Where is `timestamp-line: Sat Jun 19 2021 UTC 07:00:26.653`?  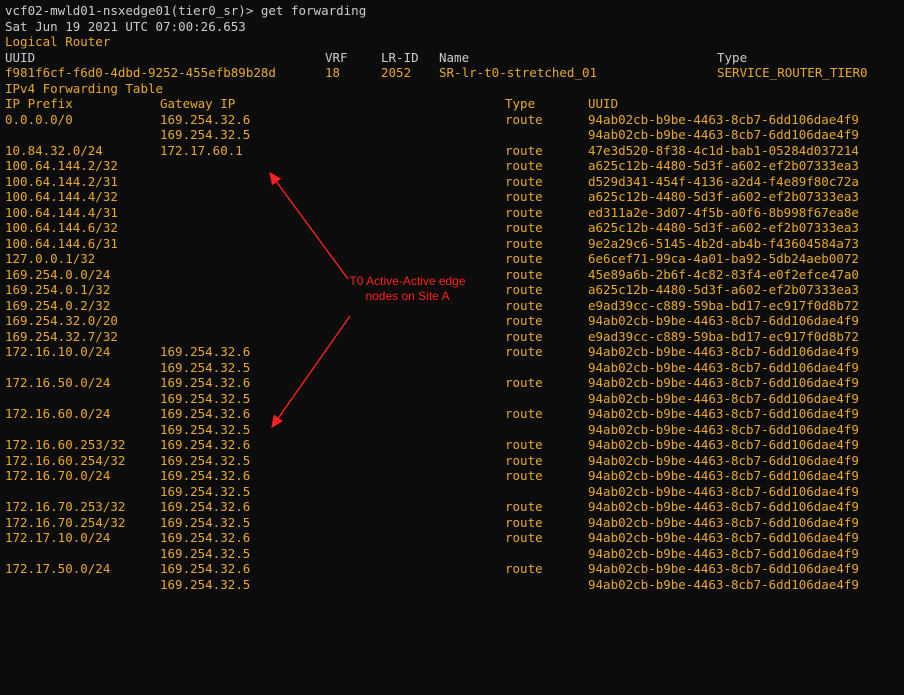
timestamp-line: Sat Jun 19 2021 UTC 07:00:26.653 is located at coordinates (125, 26).